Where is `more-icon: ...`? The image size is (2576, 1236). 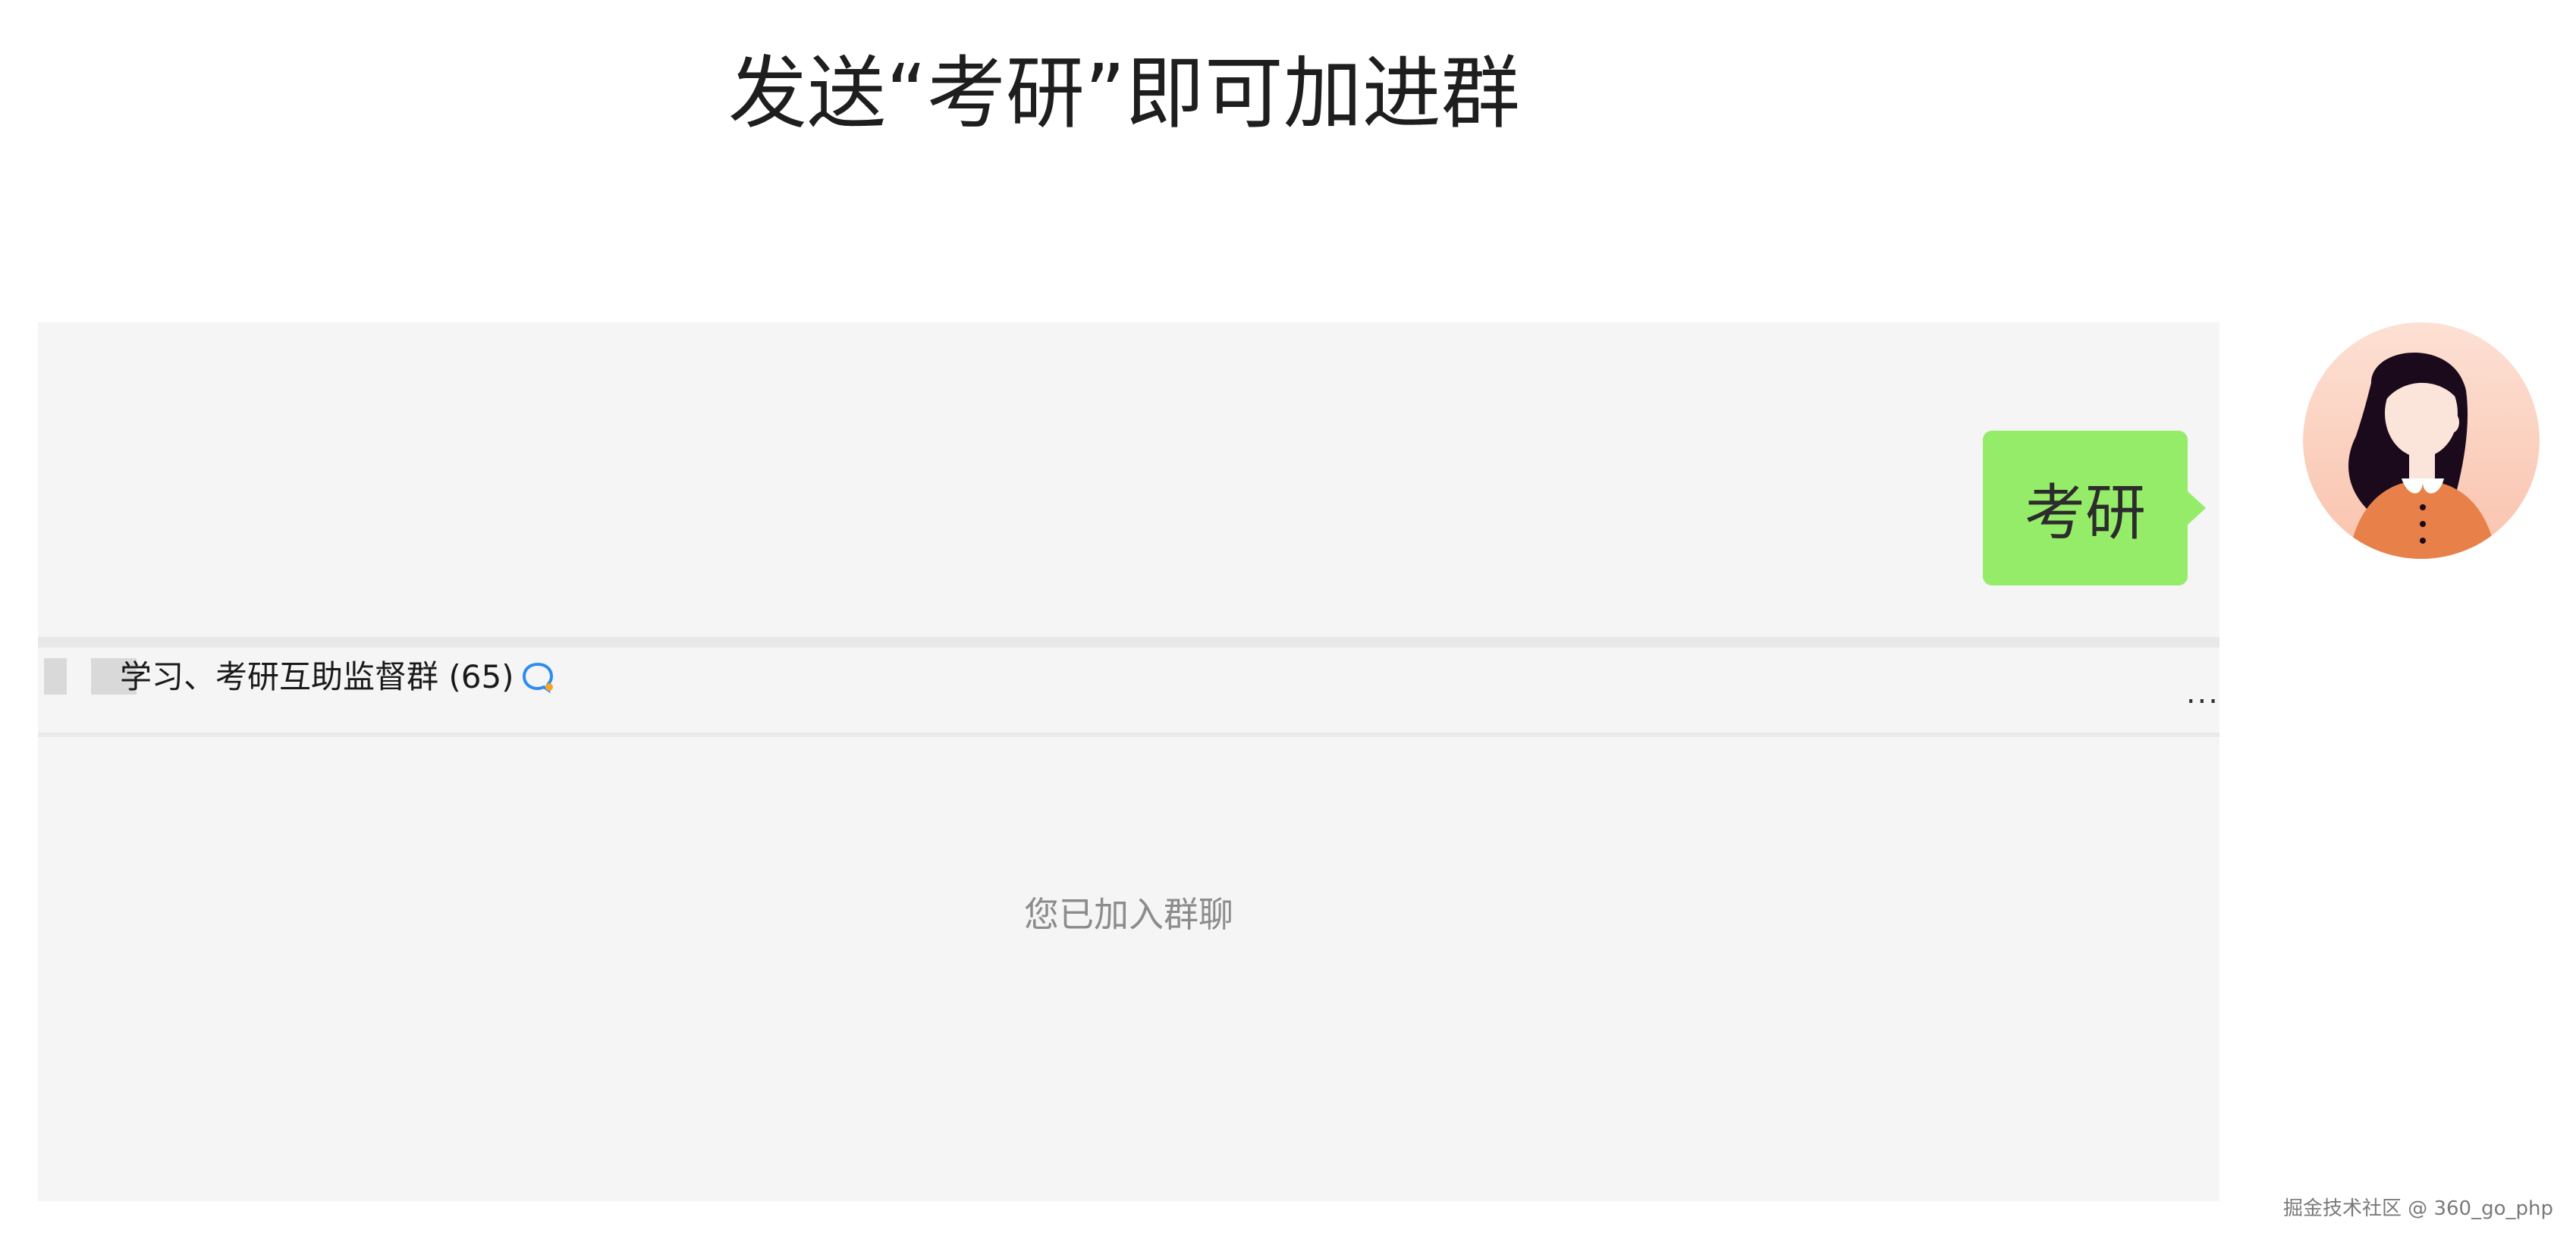
more-icon: ... is located at coordinates (2202, 693).